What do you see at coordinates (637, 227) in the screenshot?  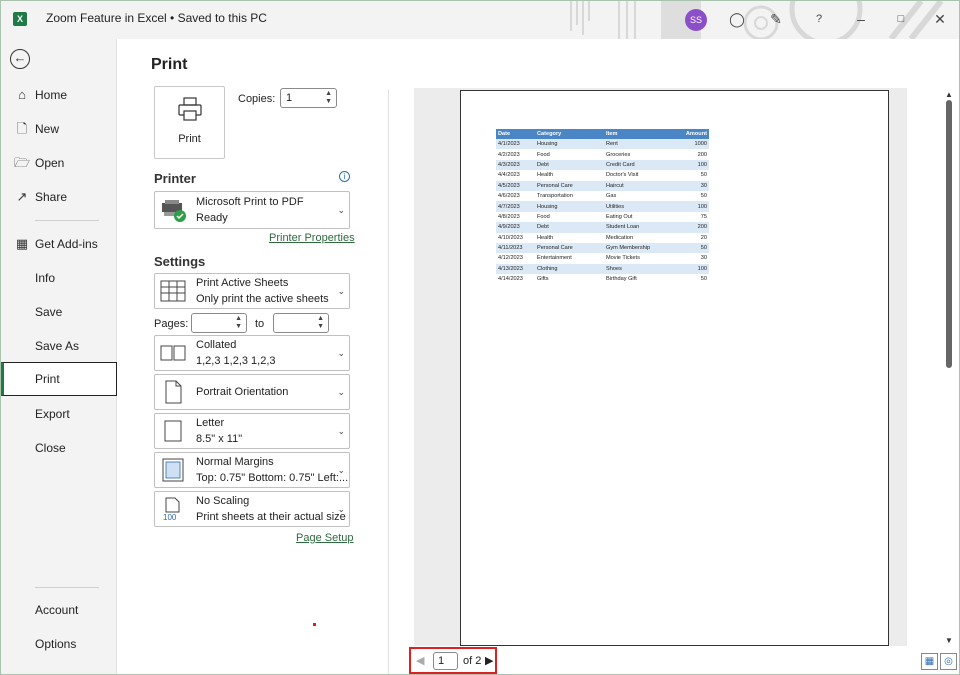 I see `table-cell: Student Loan` at bounding box center [637, 227].